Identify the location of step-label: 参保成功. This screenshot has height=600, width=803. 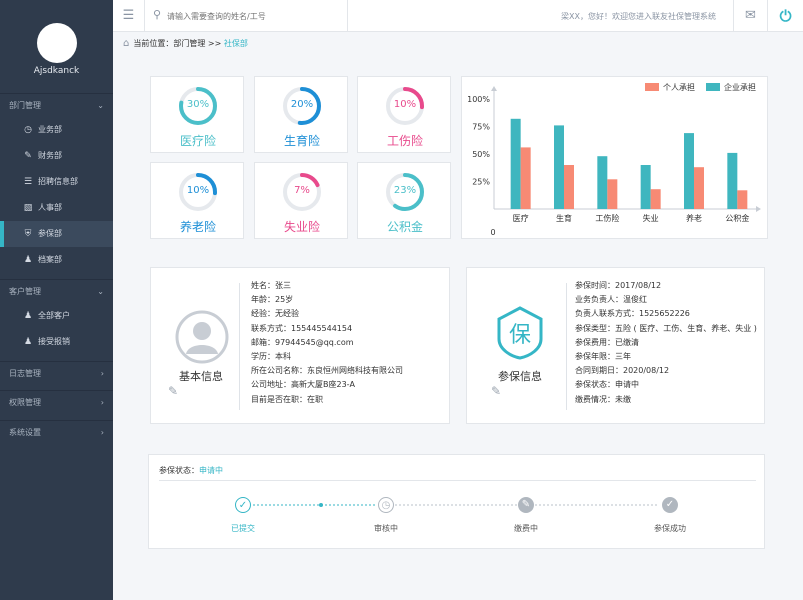
(670, 528).